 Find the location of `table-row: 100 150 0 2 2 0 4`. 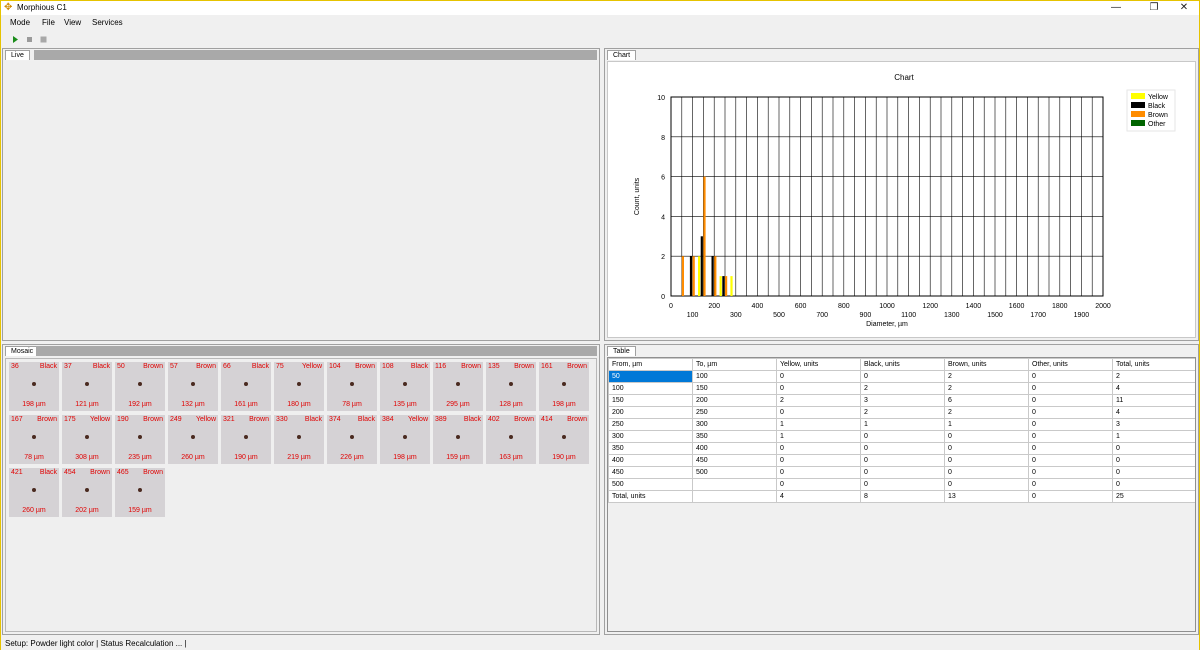

table-row: 100 150 0 2 2 0 4 is located at coordinates (901, 388).